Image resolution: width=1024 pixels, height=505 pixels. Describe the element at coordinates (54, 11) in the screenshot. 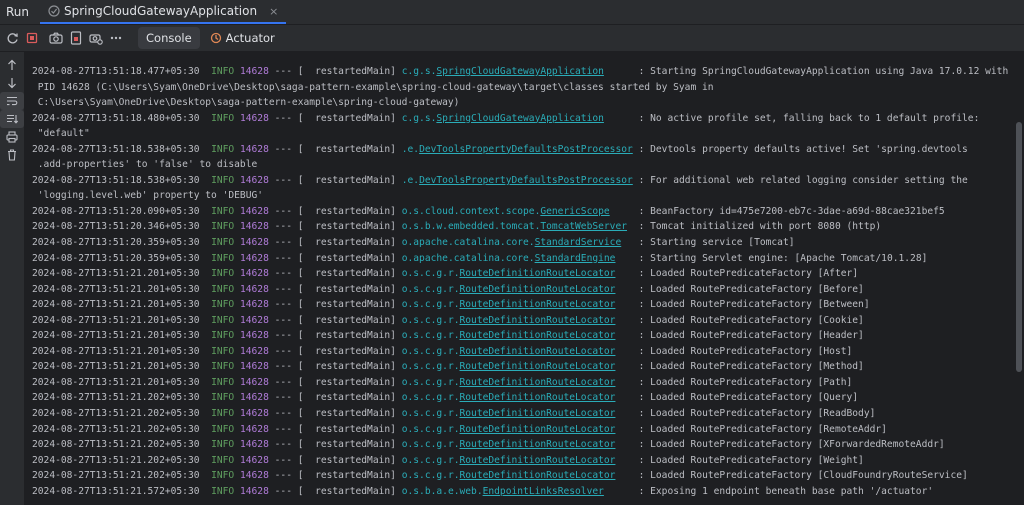

I see `spring-boot-icon` at that location.